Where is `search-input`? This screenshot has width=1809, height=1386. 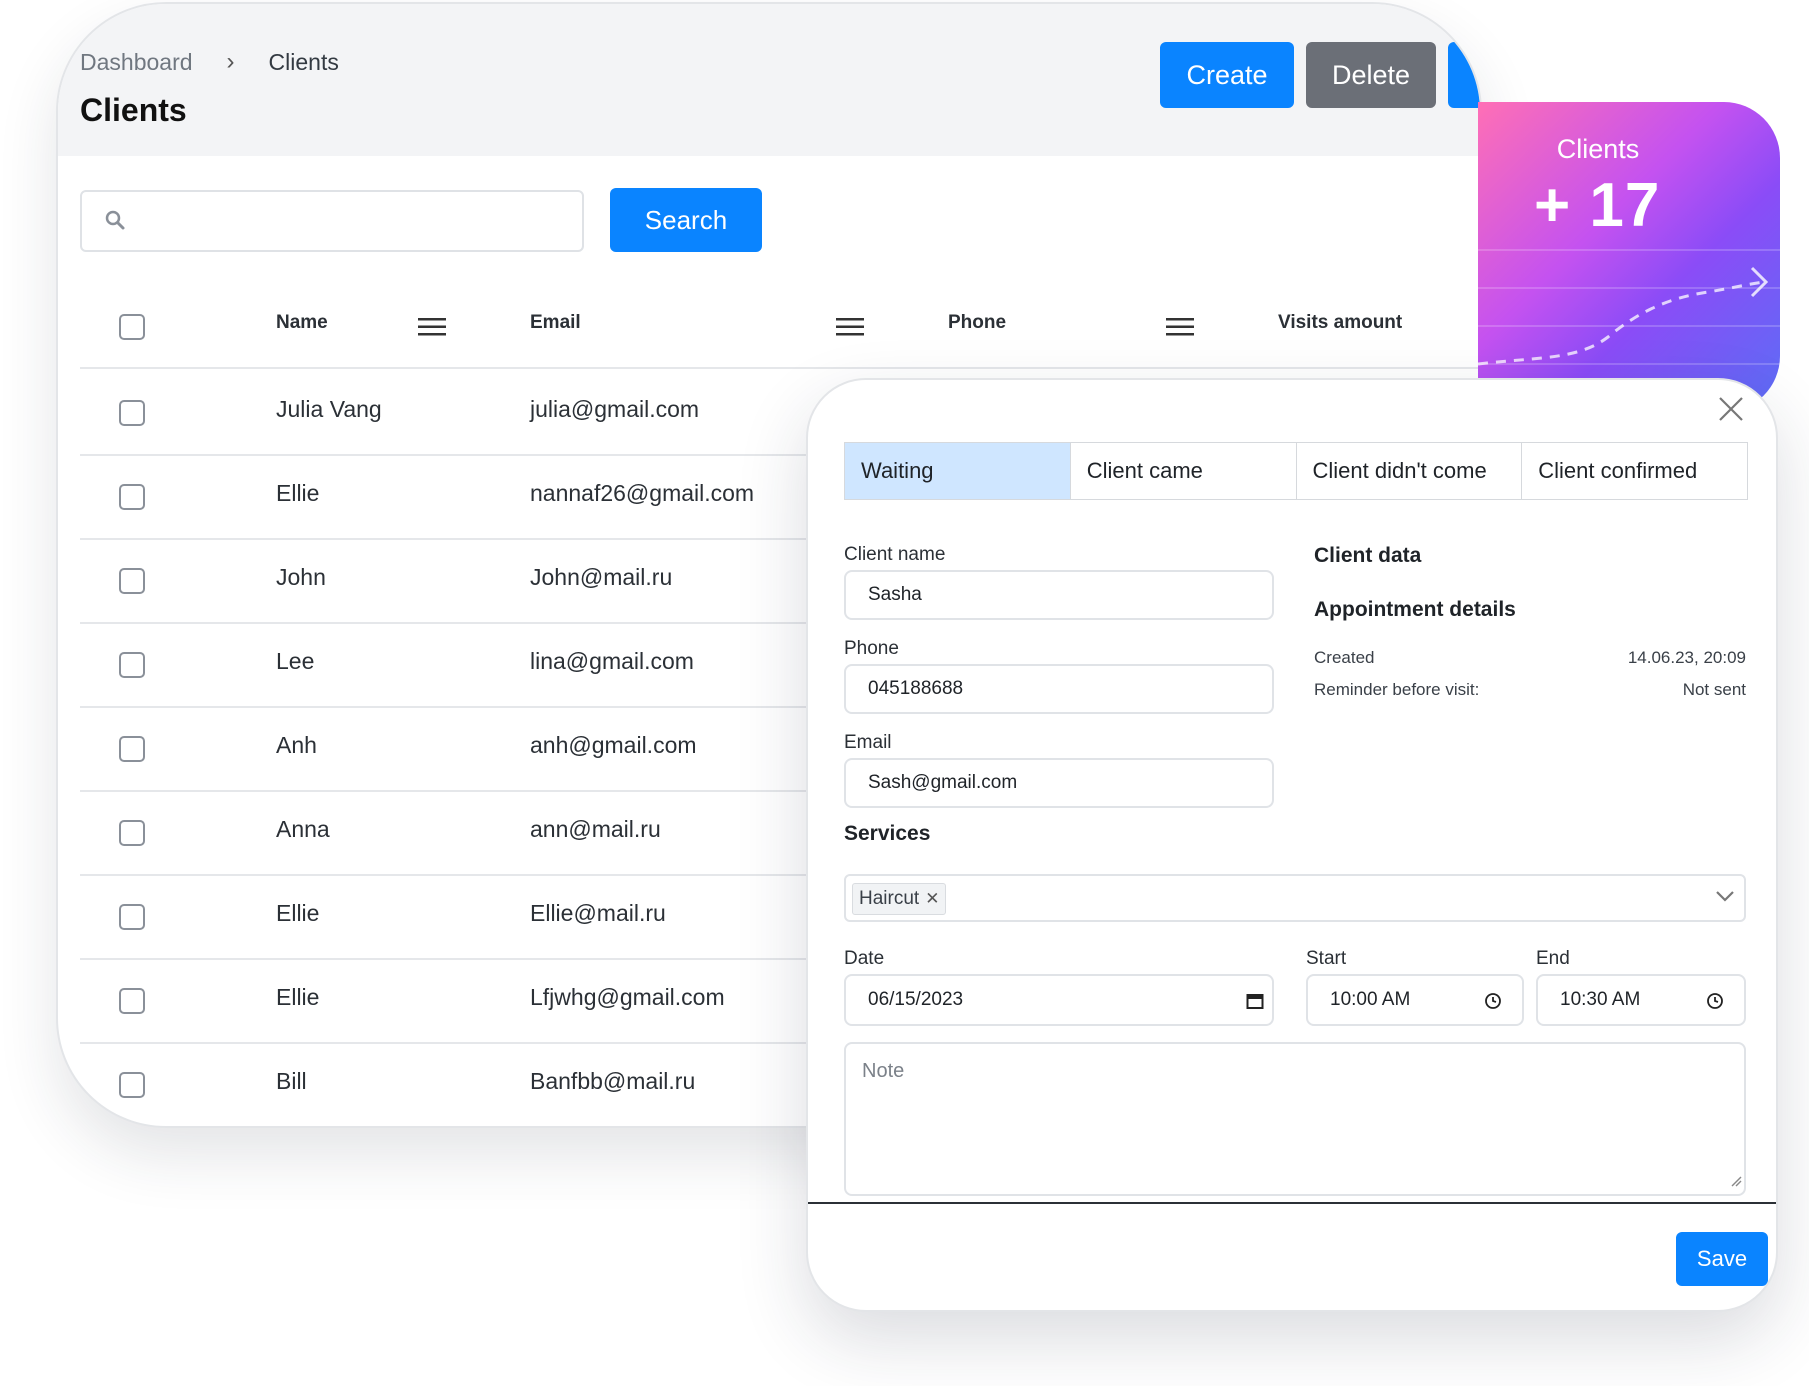
search-input is located at coordinates (332, 221).